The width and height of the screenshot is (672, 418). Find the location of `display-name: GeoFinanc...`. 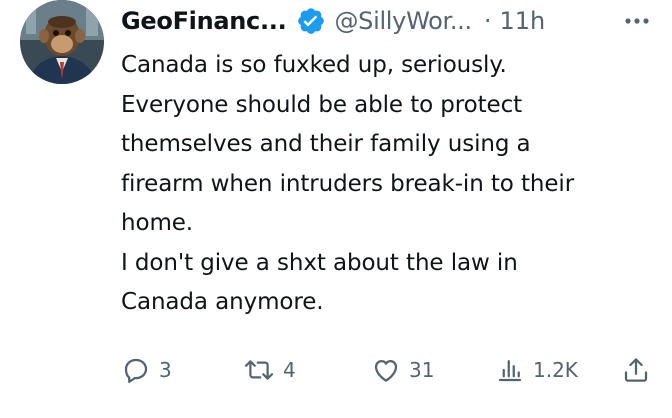

display-name: GeoFinanc... is located at coordinates (204, 21).